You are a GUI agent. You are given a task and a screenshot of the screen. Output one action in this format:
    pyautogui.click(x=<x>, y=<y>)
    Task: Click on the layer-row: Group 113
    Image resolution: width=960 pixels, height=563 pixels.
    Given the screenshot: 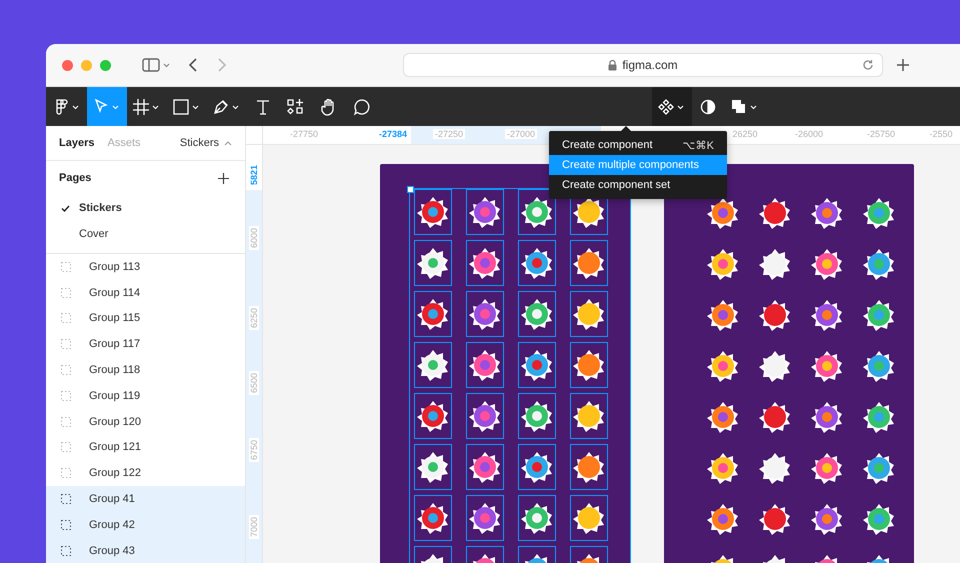 What is the action you would take?
    pyautogui.click(x=145, y=267)
    